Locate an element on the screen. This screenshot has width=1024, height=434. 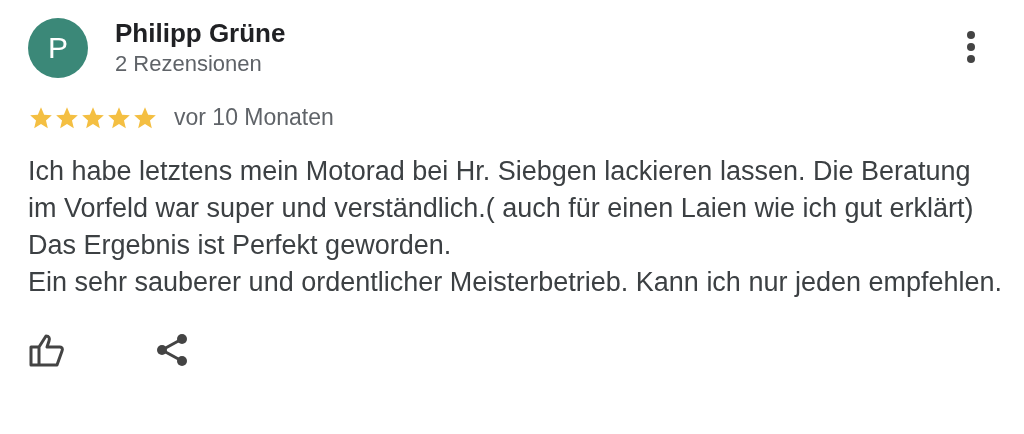
share-icon is located at coordinates (172, 350).